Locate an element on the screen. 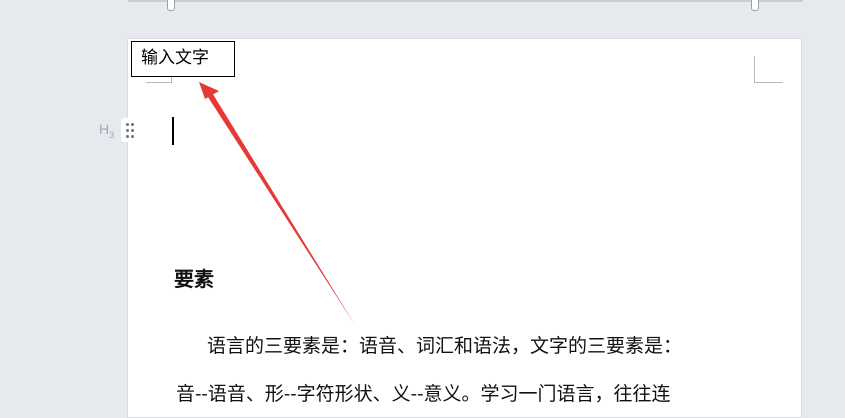 Image resolution: width=845 pixels, height=418 pixels. arrow-head is located at coordinates (209, 90).